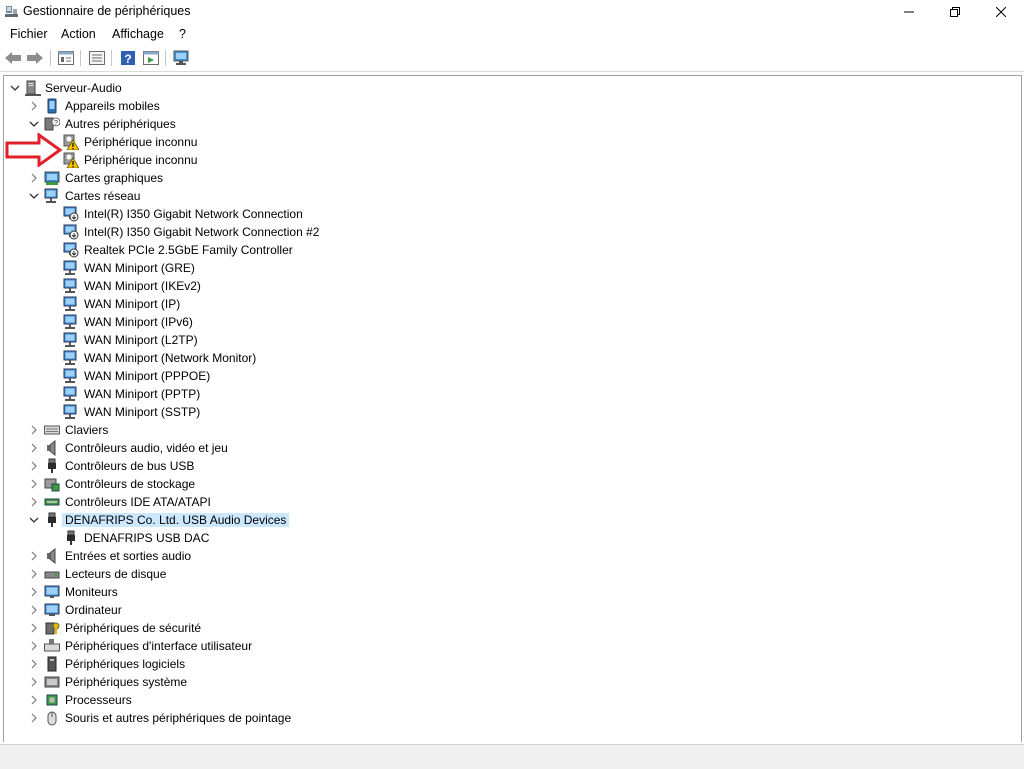 This screenshot has height=769, width=1024. Describe the element at coordinates (512, 538) in the screenshot. I see `tree-device-row: DENAFRIPS USB DAC` at that location.